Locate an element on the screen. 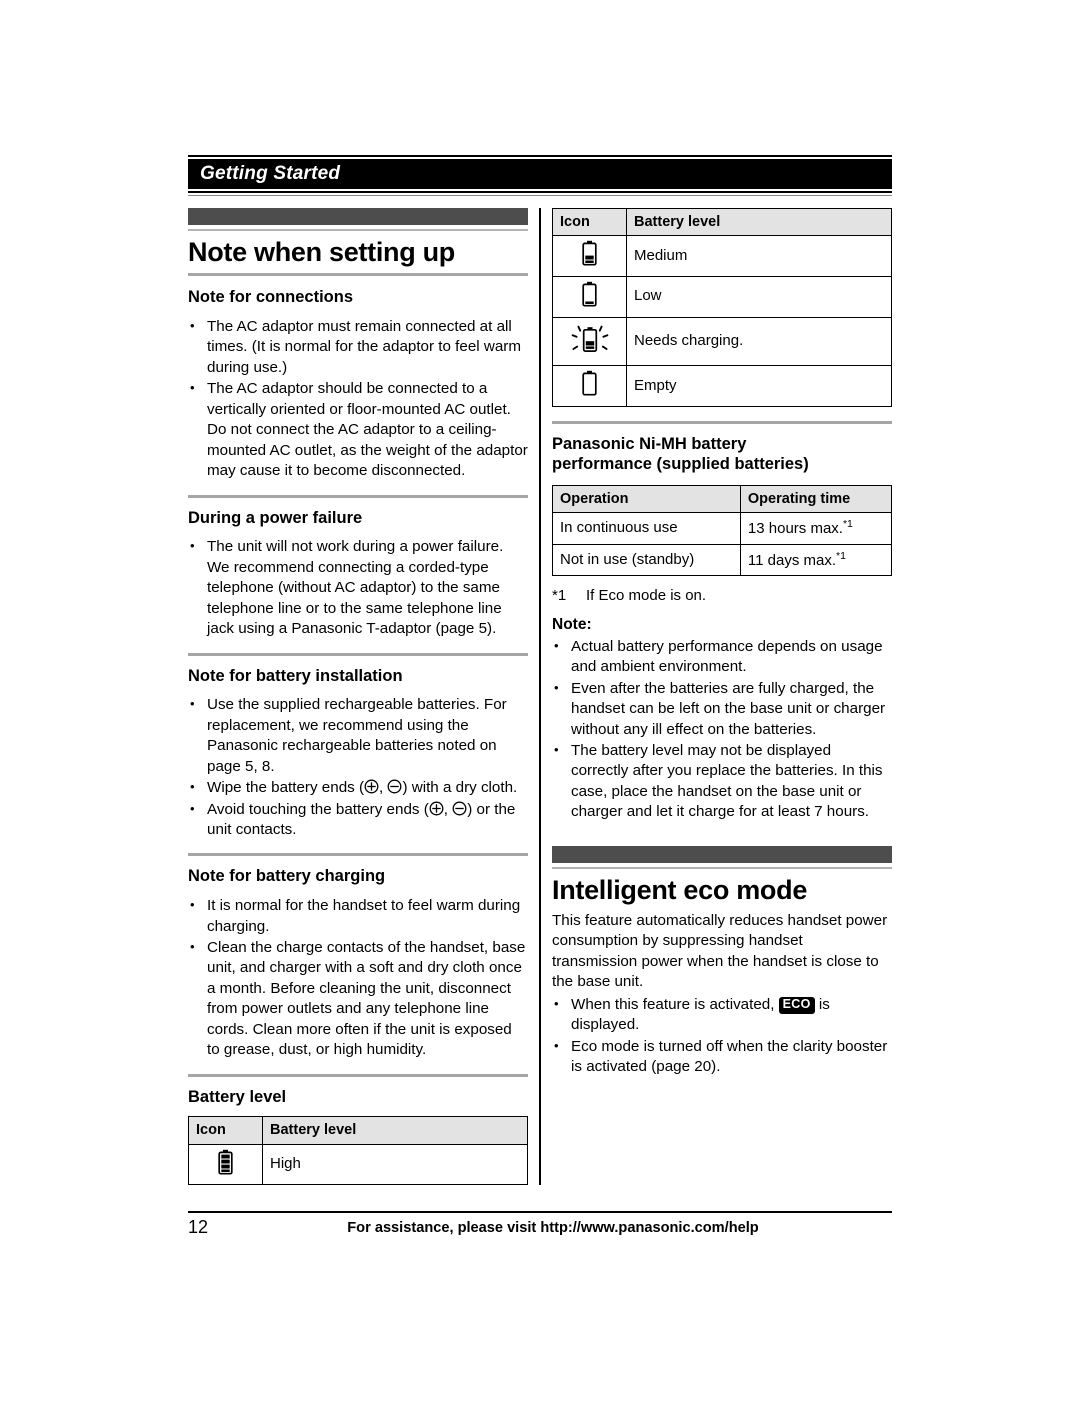 This screenshot has height=1404, width=1080. running-head: Getting Started is located at coordinates (540, 175).